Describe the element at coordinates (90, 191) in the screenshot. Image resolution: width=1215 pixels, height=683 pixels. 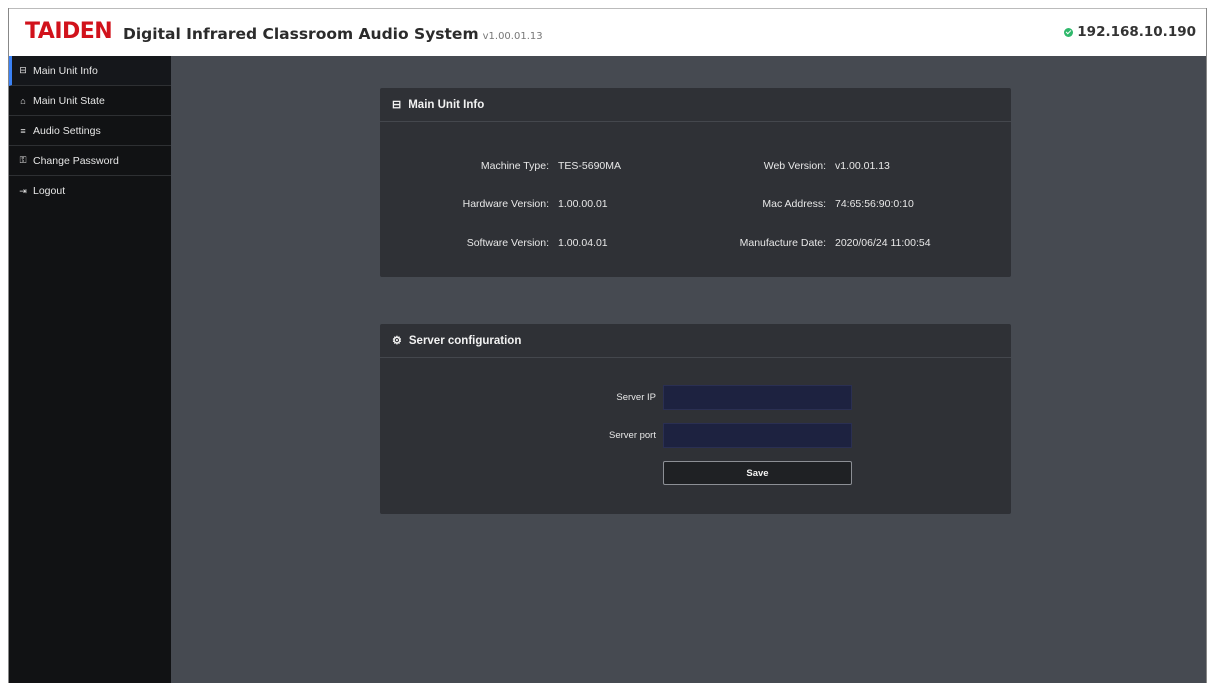
I see `sidebar-item-logout: ⇥ Logout` at that location.